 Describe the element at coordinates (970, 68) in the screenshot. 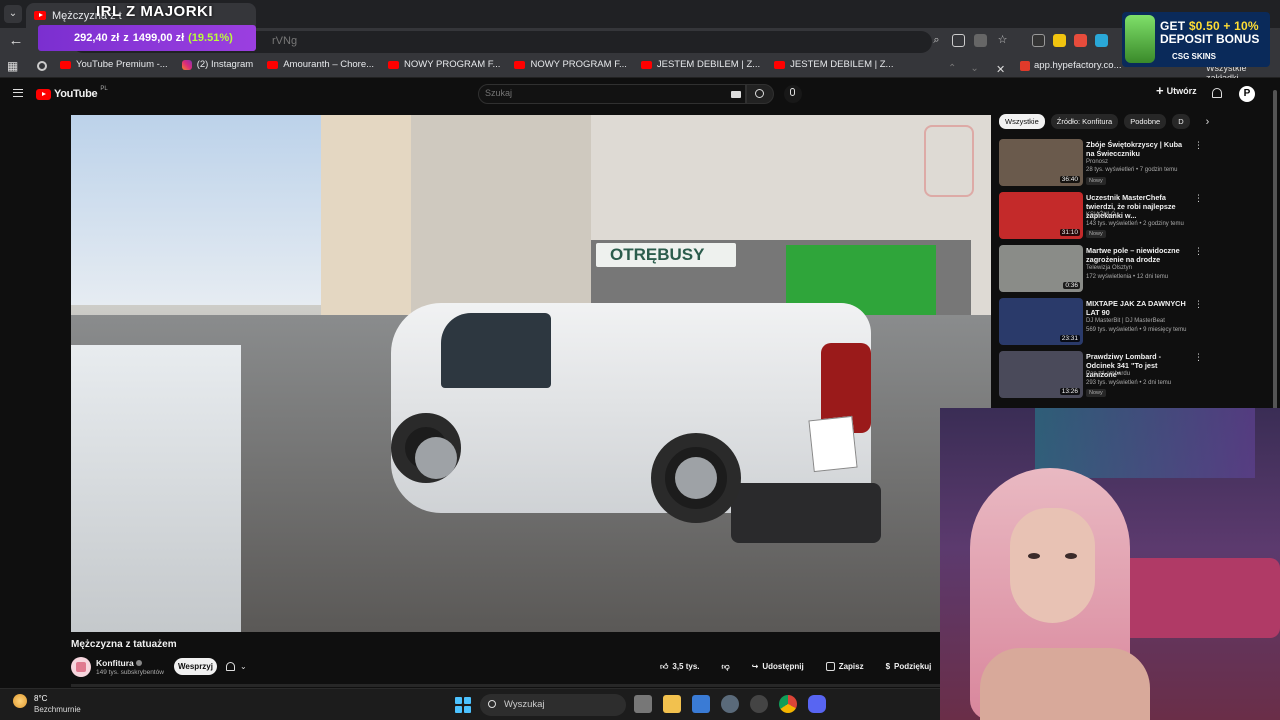

I see `find-bar-arrows-icon: ⌃⌄` at that location.